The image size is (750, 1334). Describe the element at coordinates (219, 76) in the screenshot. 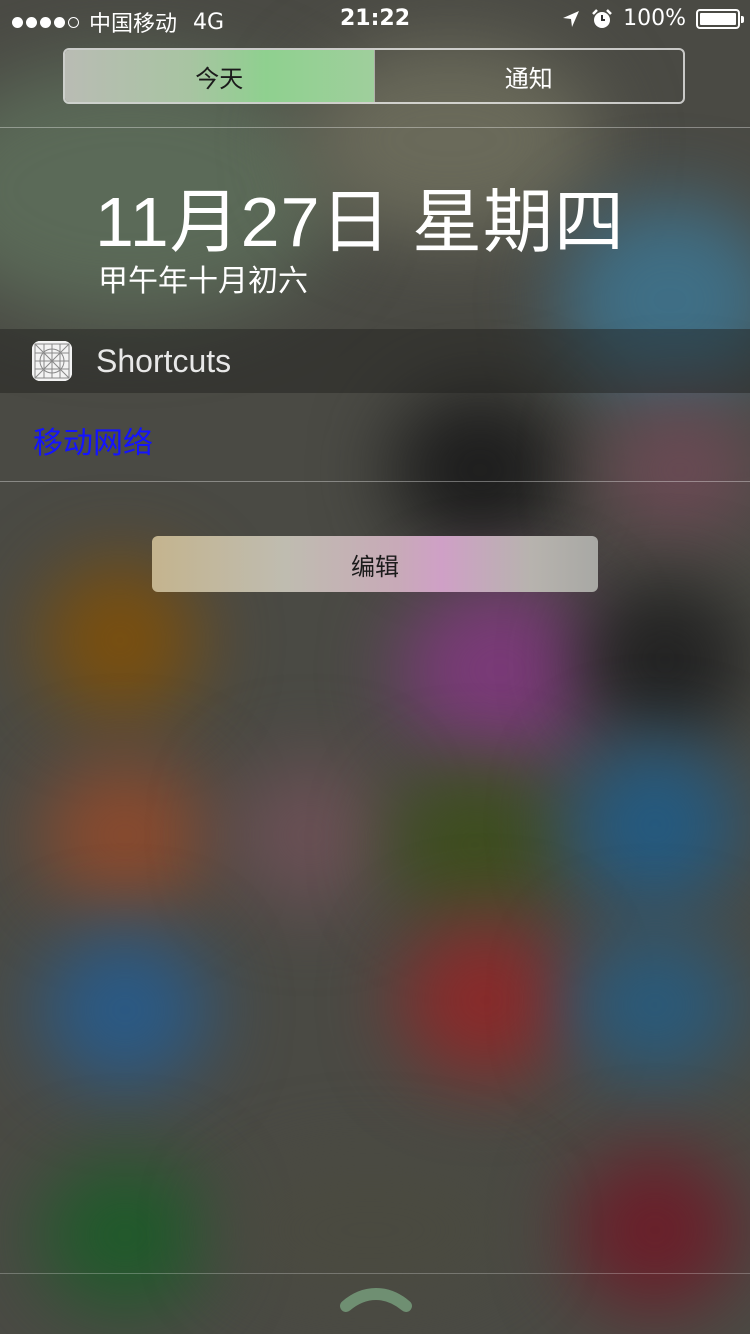

I see `tab-today: 今天` at that location.